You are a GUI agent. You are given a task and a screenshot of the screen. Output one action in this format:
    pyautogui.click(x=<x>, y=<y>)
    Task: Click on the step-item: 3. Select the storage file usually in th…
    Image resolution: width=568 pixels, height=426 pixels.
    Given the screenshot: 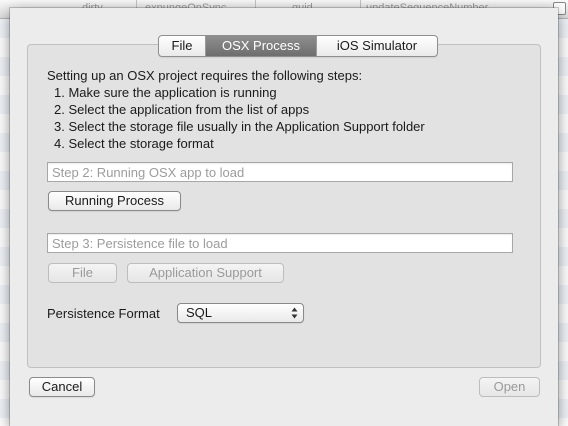 What is the action you would take?
    pyautogui.click(x=239, y=126)
    